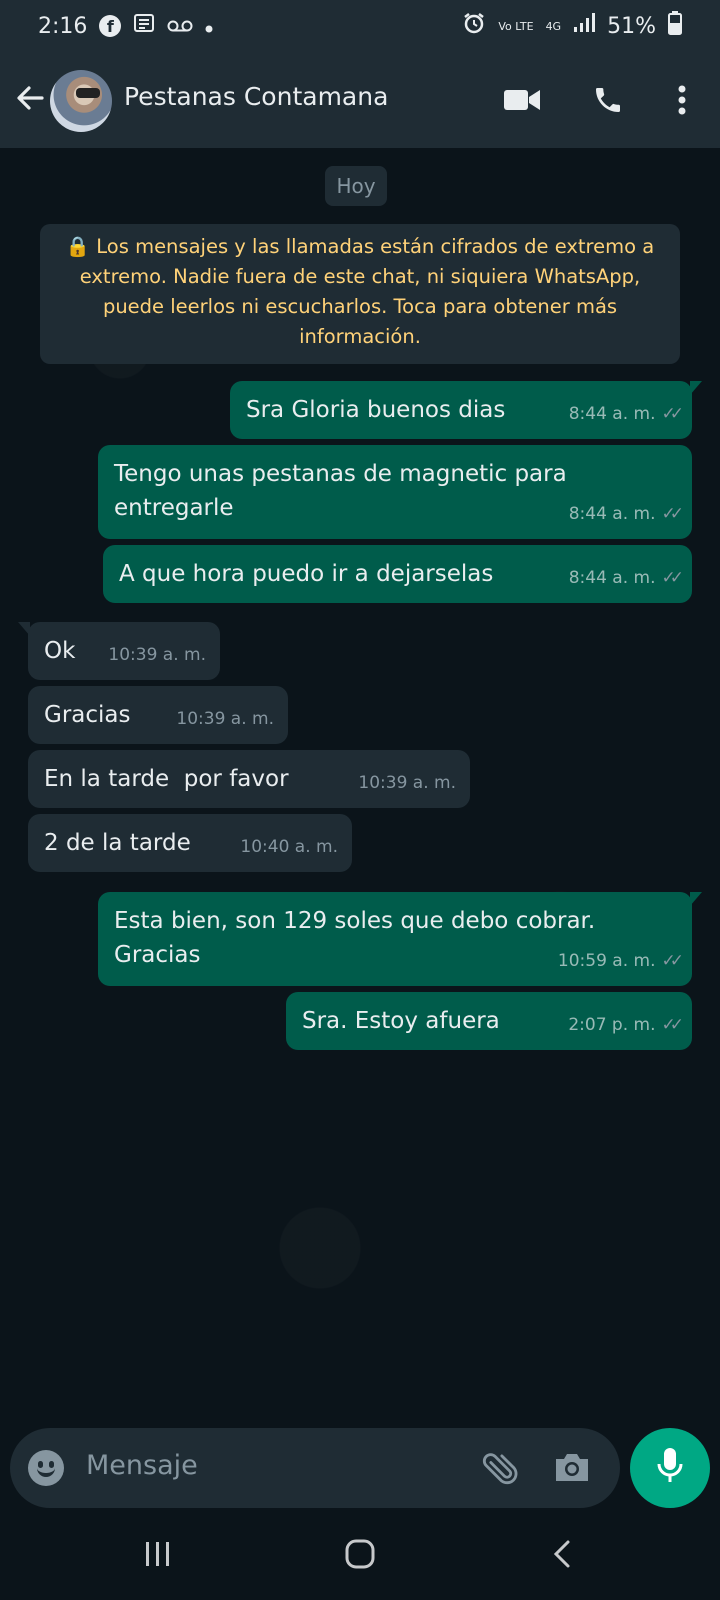 The image size is (720, 1600). I want to click on voice-call-icon, so click(608, 100).